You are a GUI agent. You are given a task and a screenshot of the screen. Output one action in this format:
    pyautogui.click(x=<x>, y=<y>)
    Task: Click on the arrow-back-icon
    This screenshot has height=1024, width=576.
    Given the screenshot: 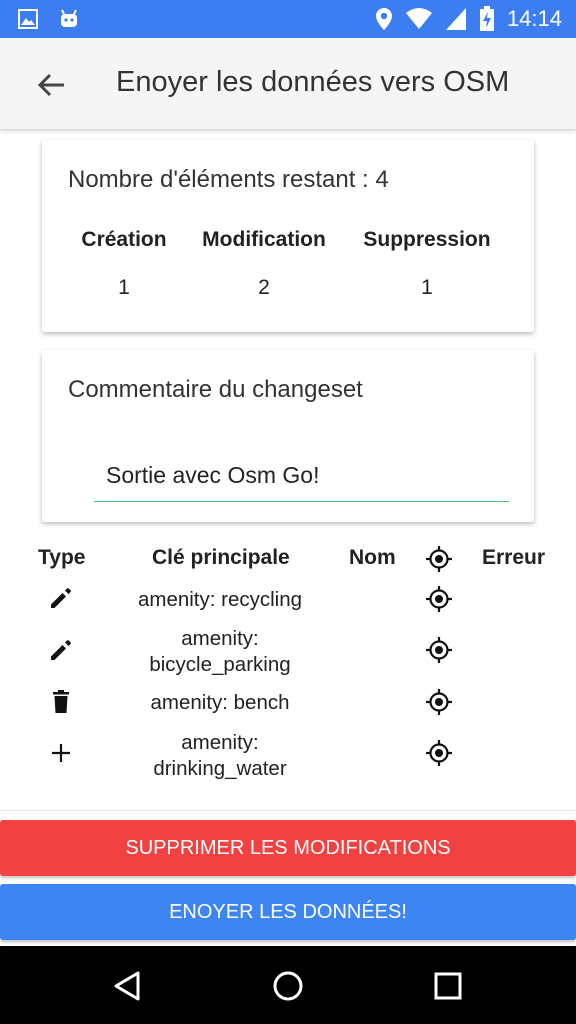 What is the action you would take?
    pyautogui.click(x=51, y=85)
    